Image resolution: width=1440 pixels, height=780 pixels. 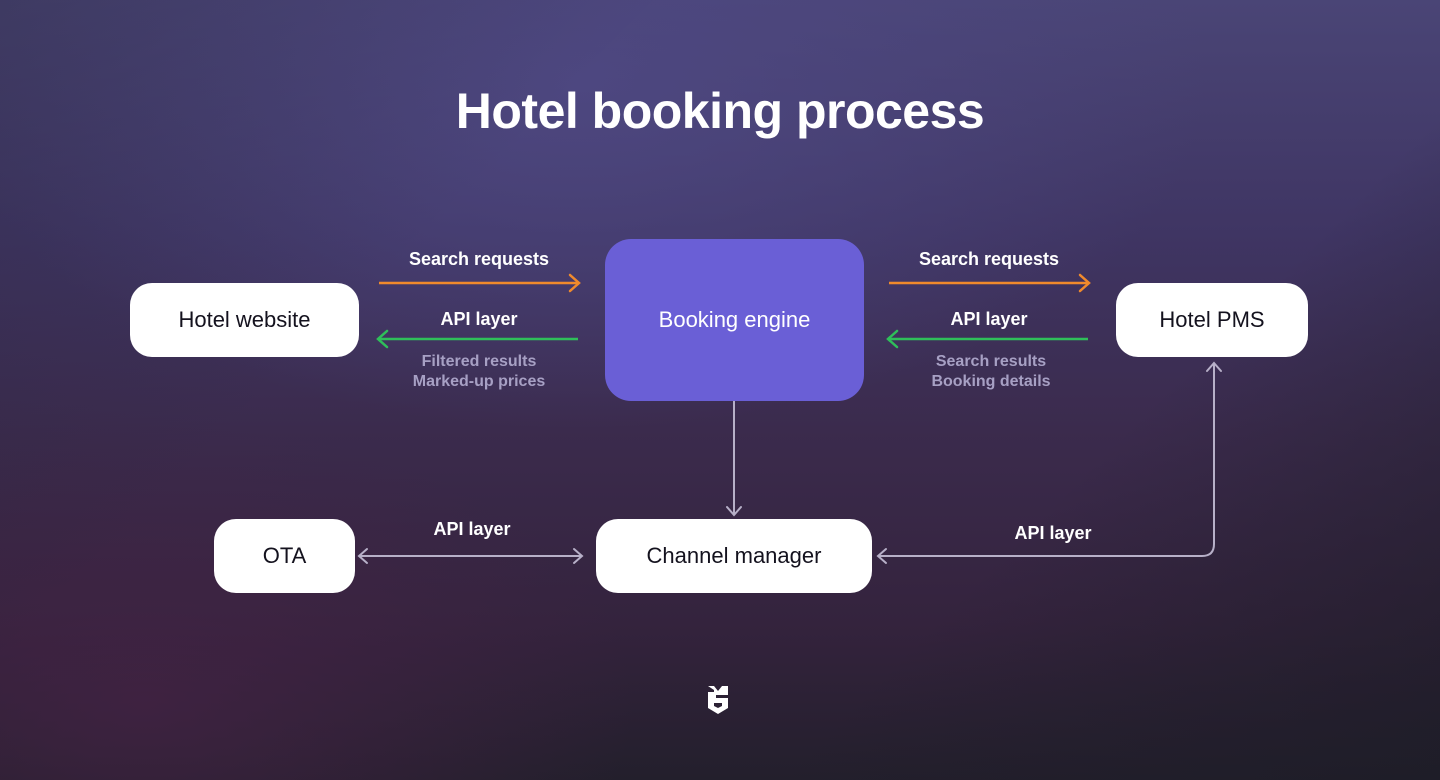 What do you see at coordinates (987, 339) in the screenshot?
I see `arrow-api-layer-pms-engine` at bounding box center [987, 339].